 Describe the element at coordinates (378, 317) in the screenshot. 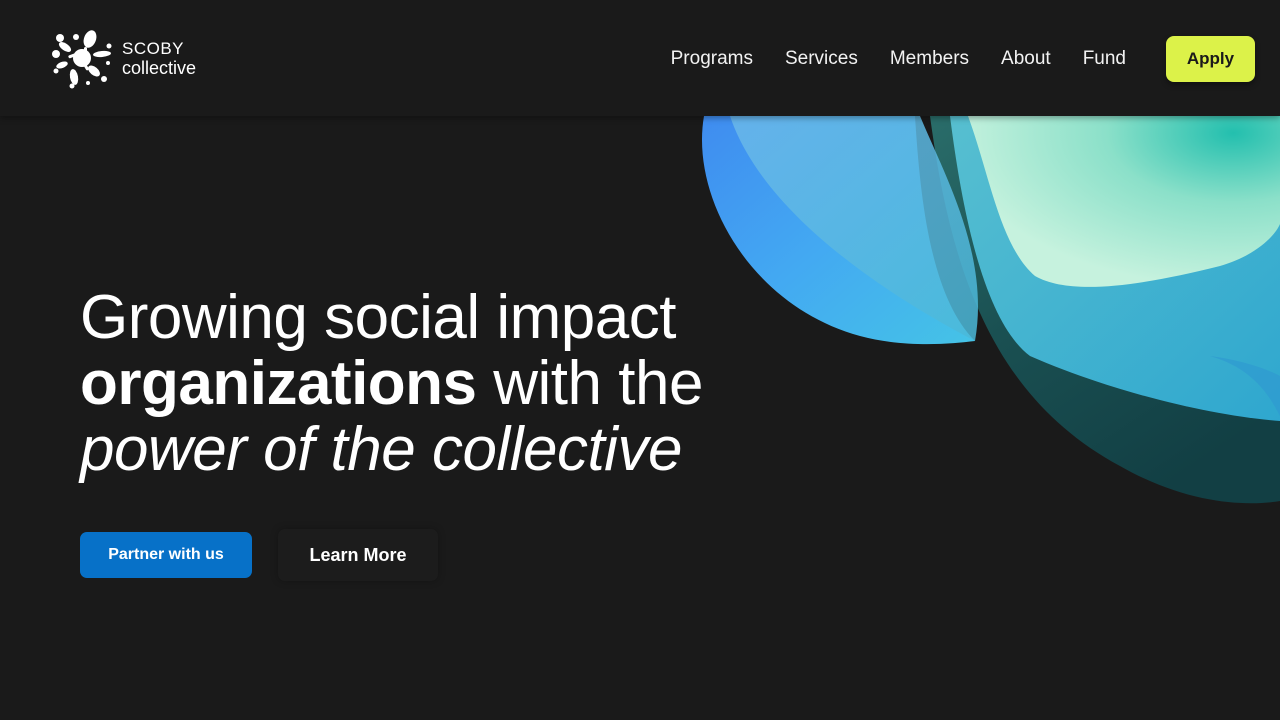

I see `headline-line-1: Growing social impact` at that location.